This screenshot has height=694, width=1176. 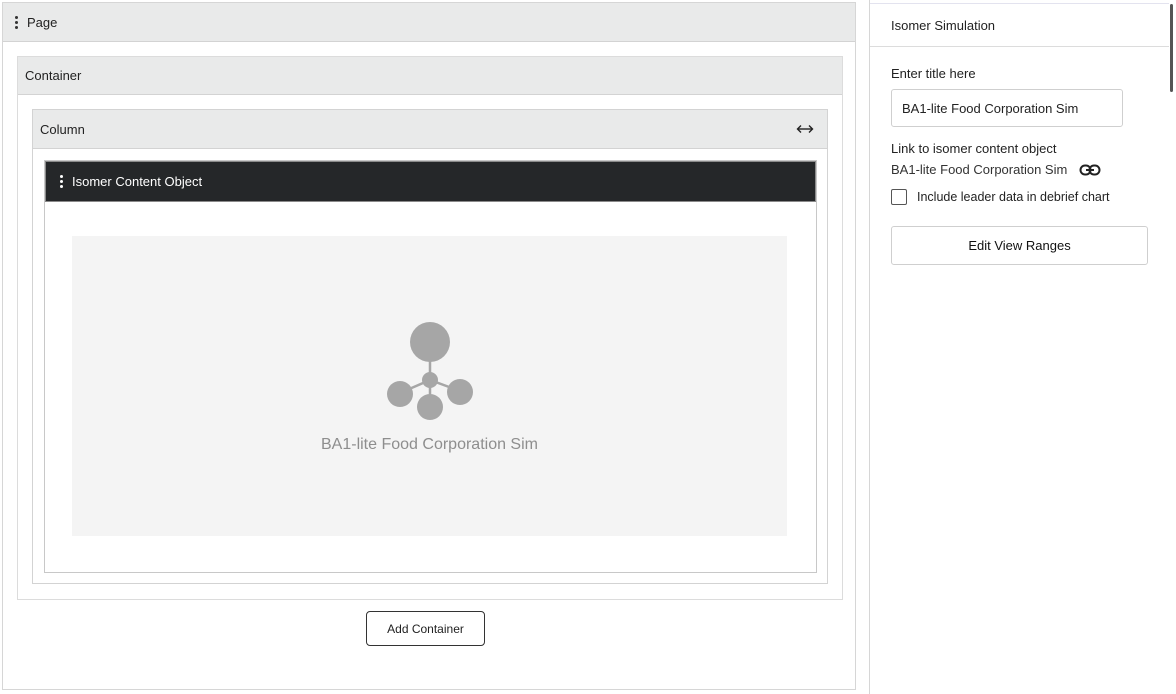 What do you see at coordinates (430, 181) in the screenshot?
I see `content-object-header: Isomer Content Object` at bounding box center [430, 181].